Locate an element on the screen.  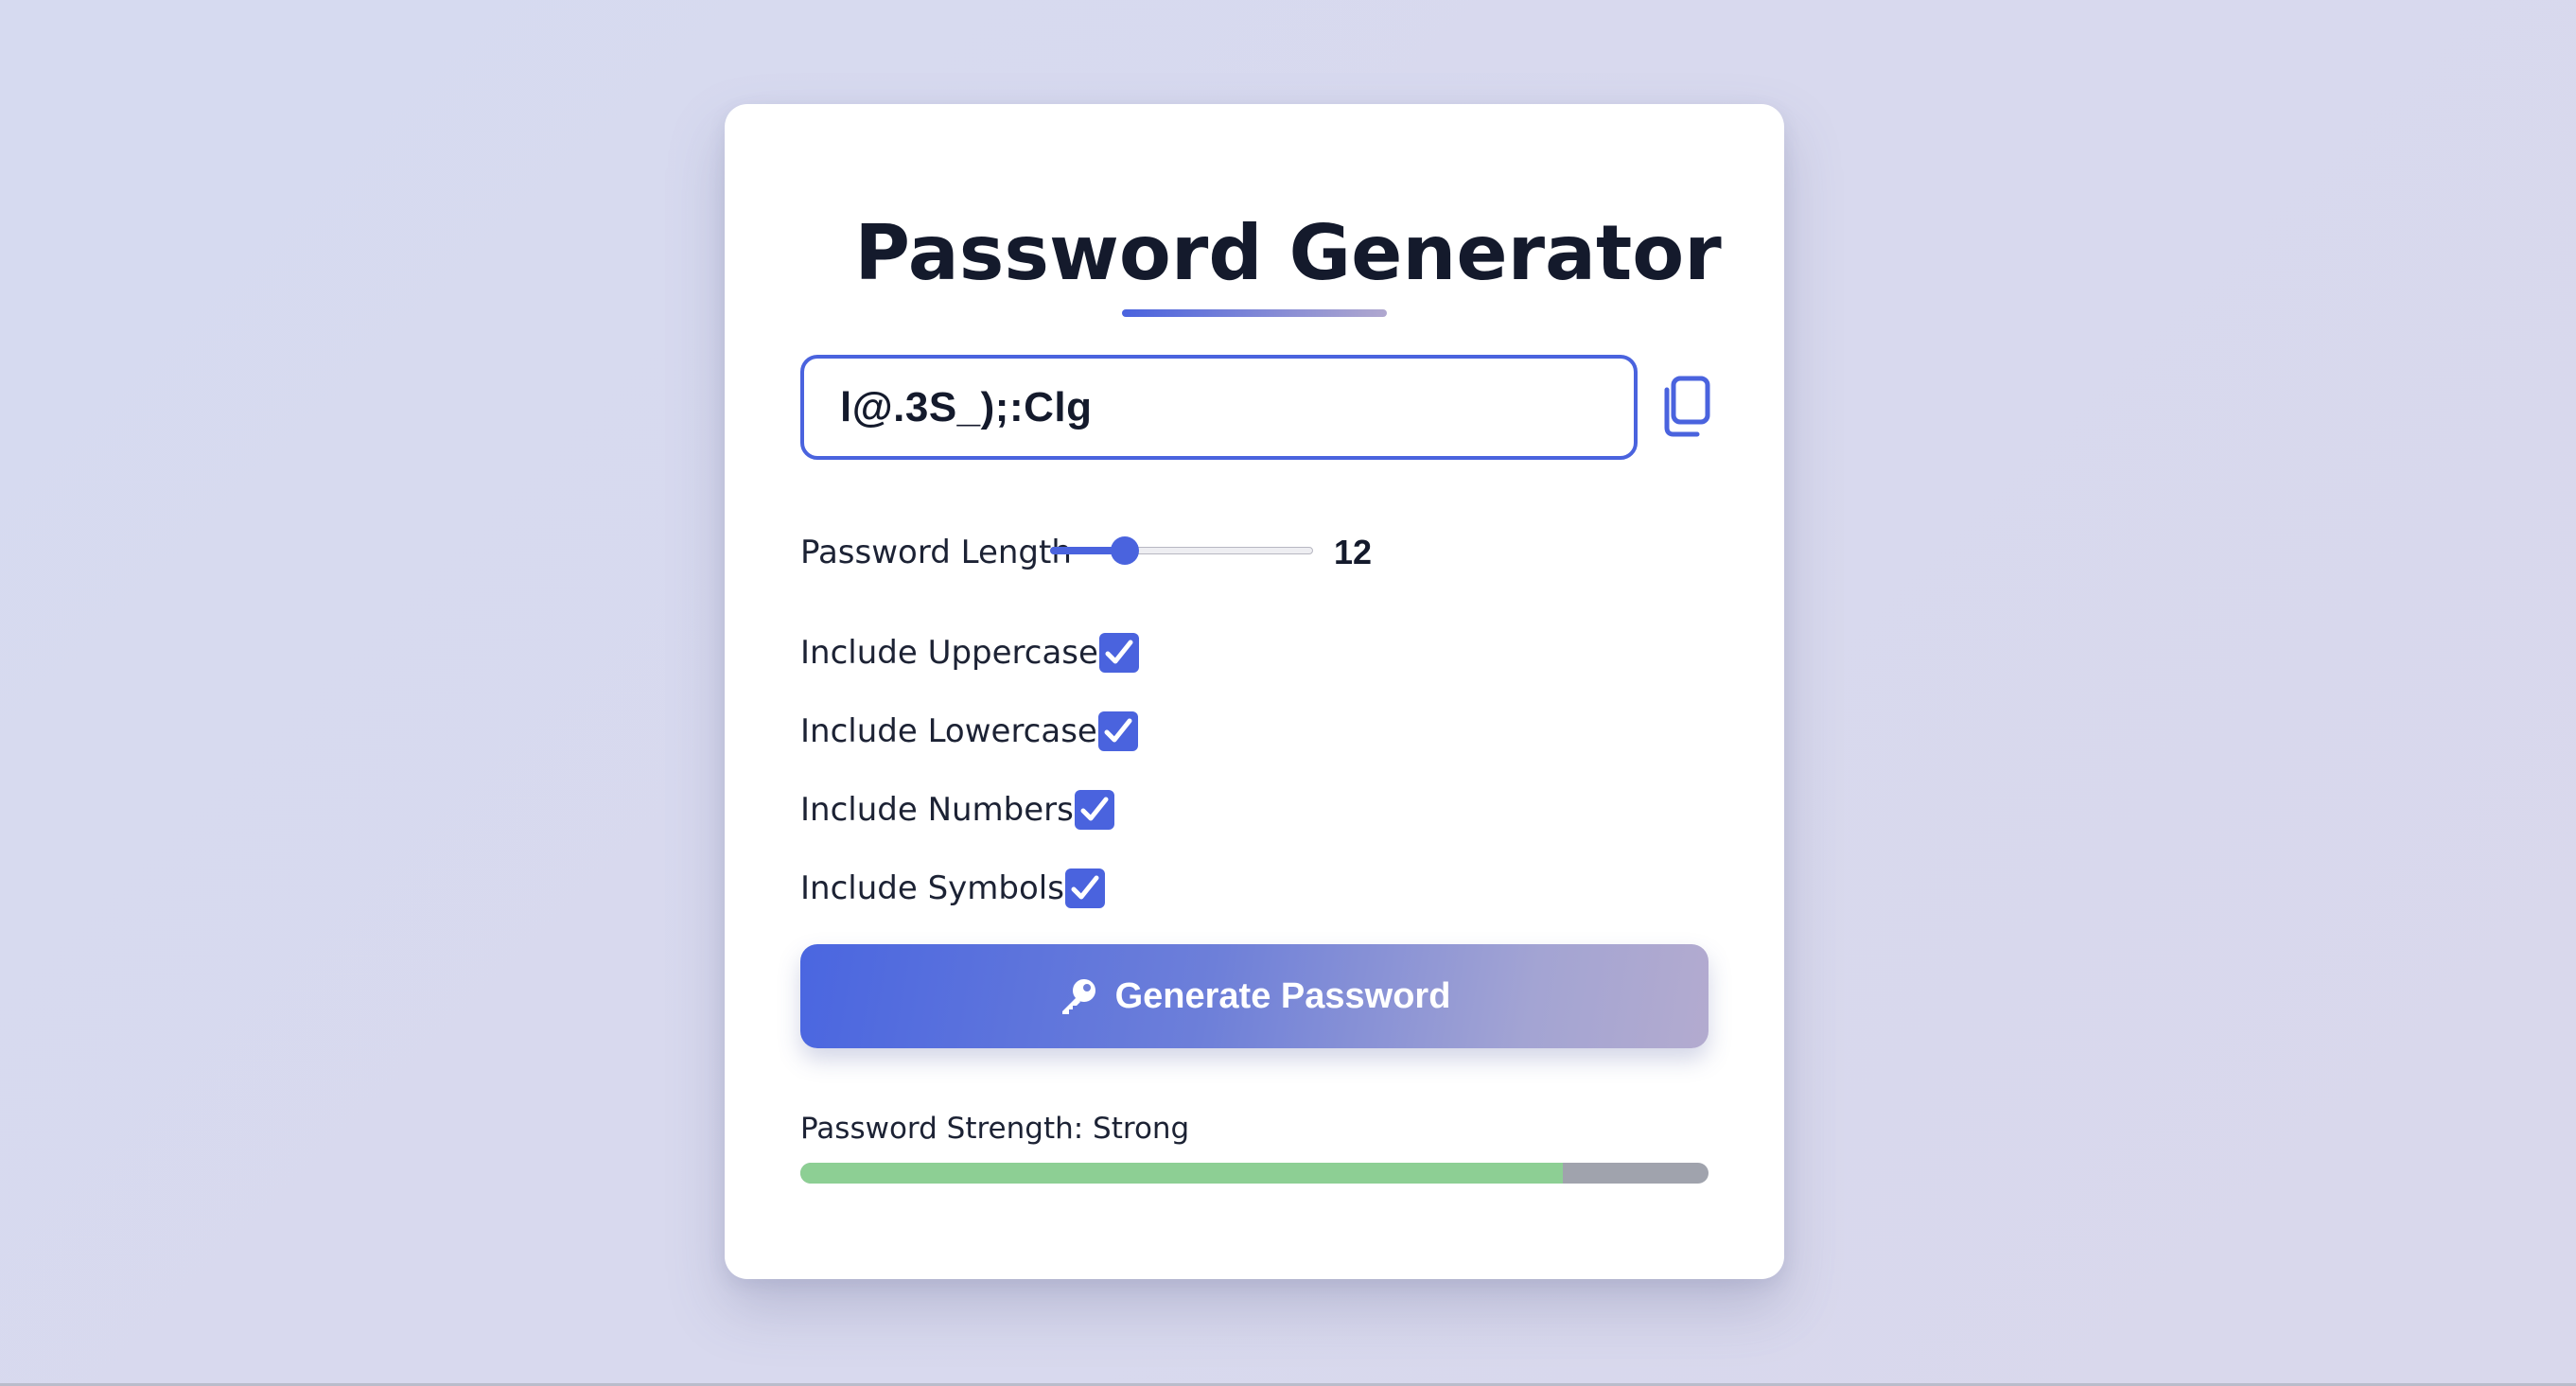
numbers-checkbox is located at coordinates (1094, 810).